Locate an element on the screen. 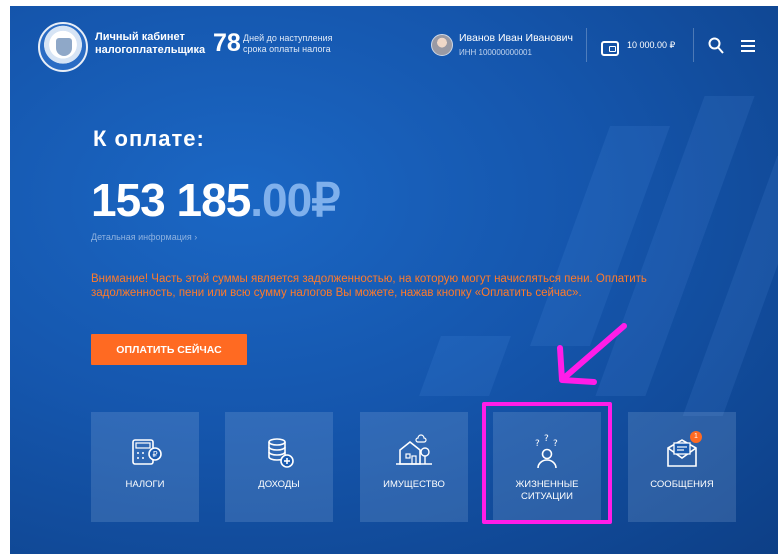 The image size is (778, 554). days-counter-text: Дней до наступления срока оплаты налога is located at coordinates (303, 44).